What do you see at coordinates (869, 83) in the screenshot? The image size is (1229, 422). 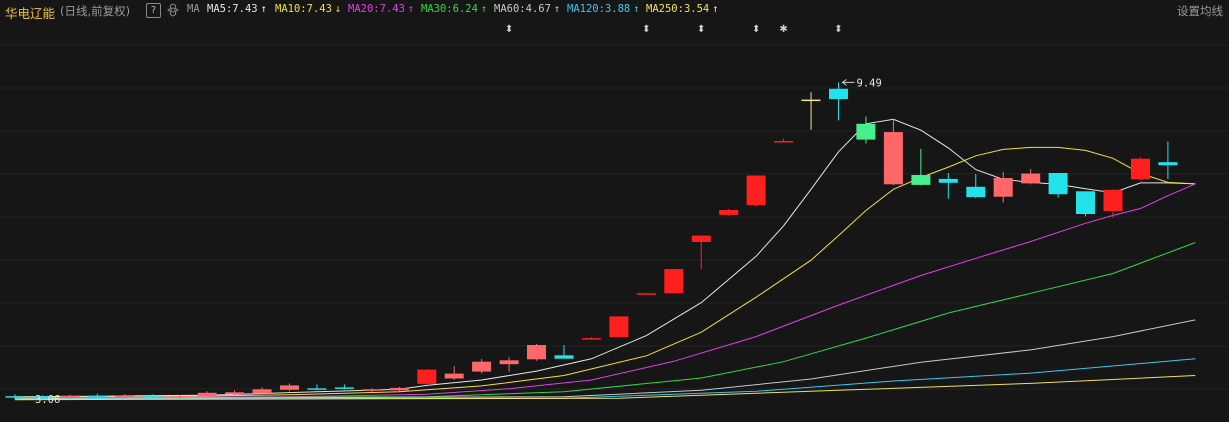 I see `high-price-label: 9.49` at bounding box center [869, 83].